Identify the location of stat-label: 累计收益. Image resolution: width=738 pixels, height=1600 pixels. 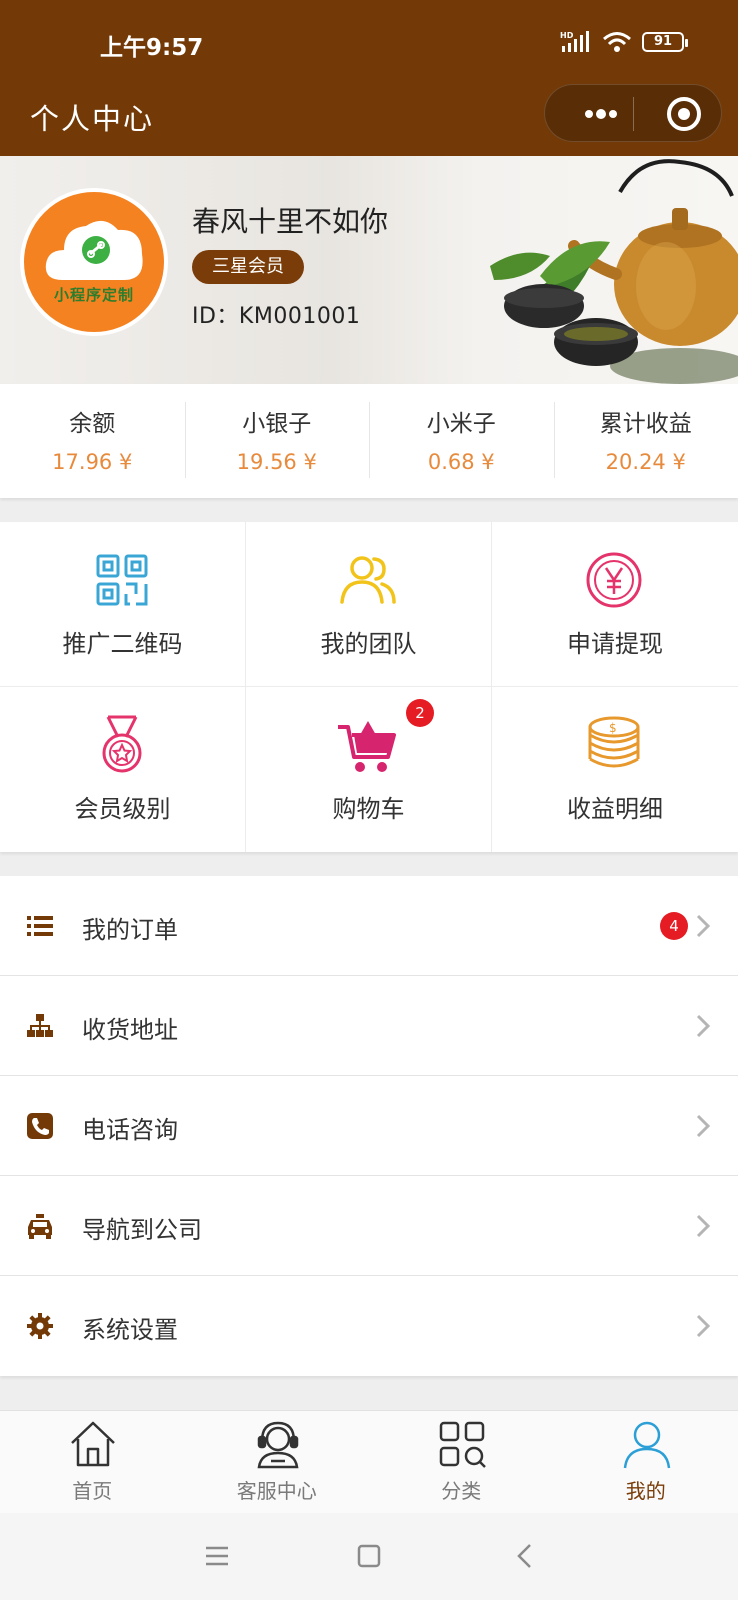
(645, 424).